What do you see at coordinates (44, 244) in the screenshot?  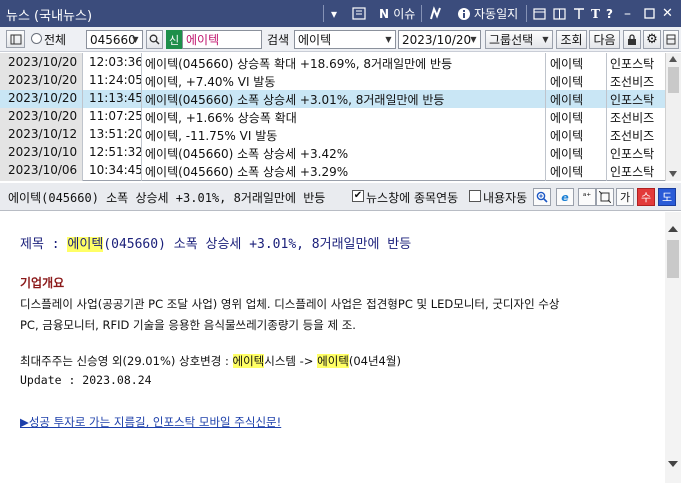 I see `subject-prefix: 제목 :` at bounding box center [44, 244].